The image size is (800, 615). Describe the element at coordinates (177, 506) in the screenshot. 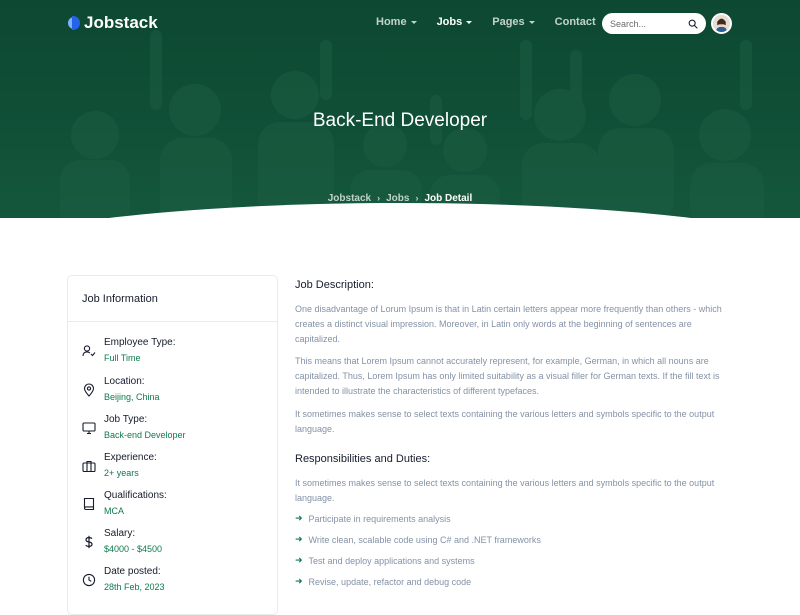

I see `info-row-qualifications: Qualifications: MCA` at that location.